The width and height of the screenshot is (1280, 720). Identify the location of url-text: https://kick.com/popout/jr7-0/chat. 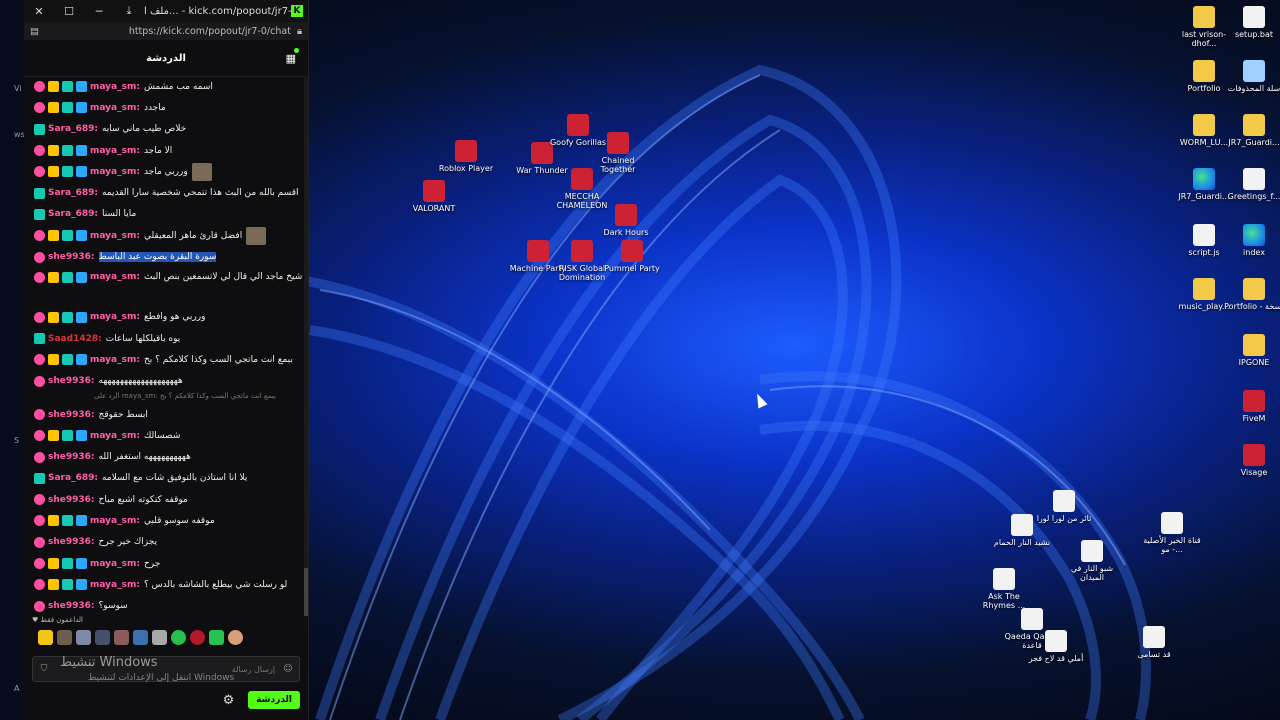
(168, 31).